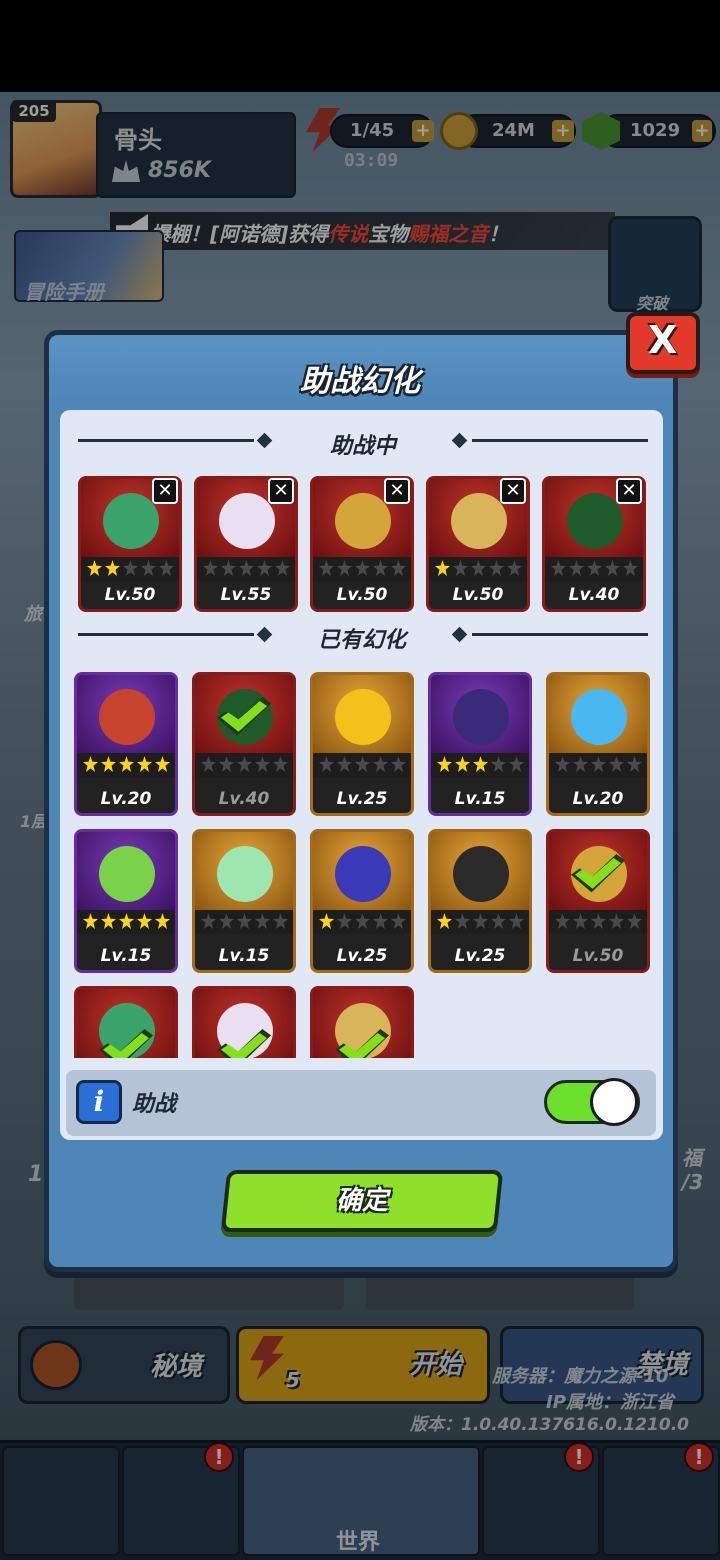 This screenshot has width=720, height=1560. What do you see at coordinates (99, 1102) in the screenshot?
I see `info-icon: i` at bounding box center [99, 1102].